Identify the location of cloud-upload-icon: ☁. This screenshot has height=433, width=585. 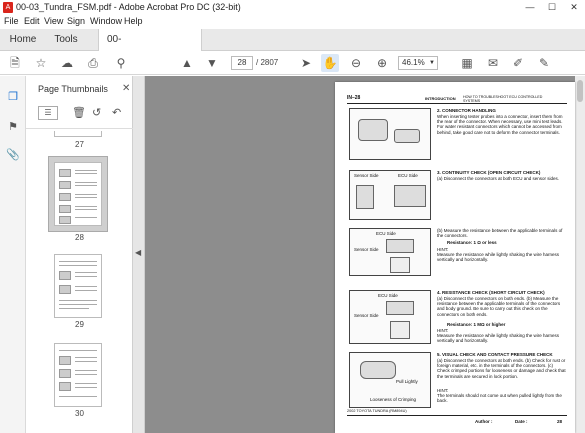
(67, 63).